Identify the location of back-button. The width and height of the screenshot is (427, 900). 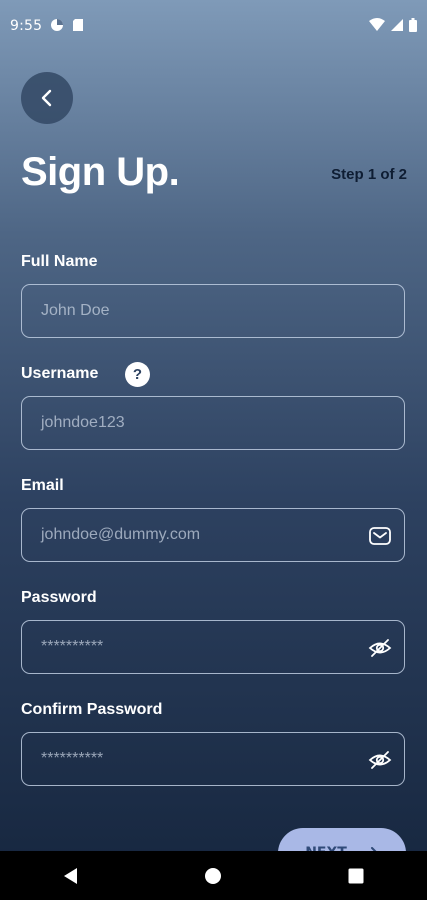
(47, 98).